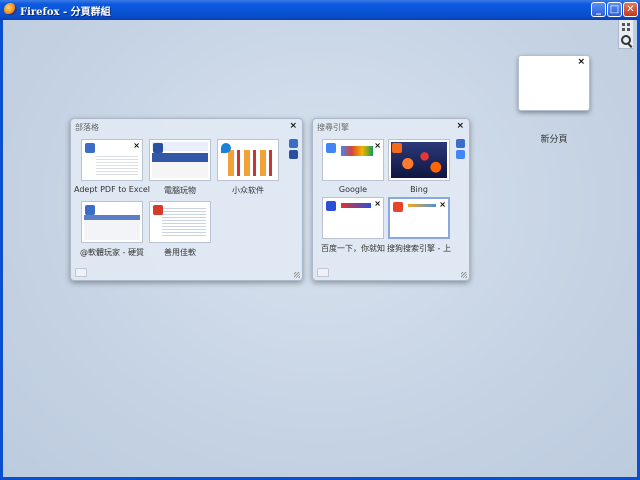 Image resolution: width=640 pixels, height=480 pixels. I want to click on tab-adept-pdf: × Adept PDF to Excel, so click(112, 166).